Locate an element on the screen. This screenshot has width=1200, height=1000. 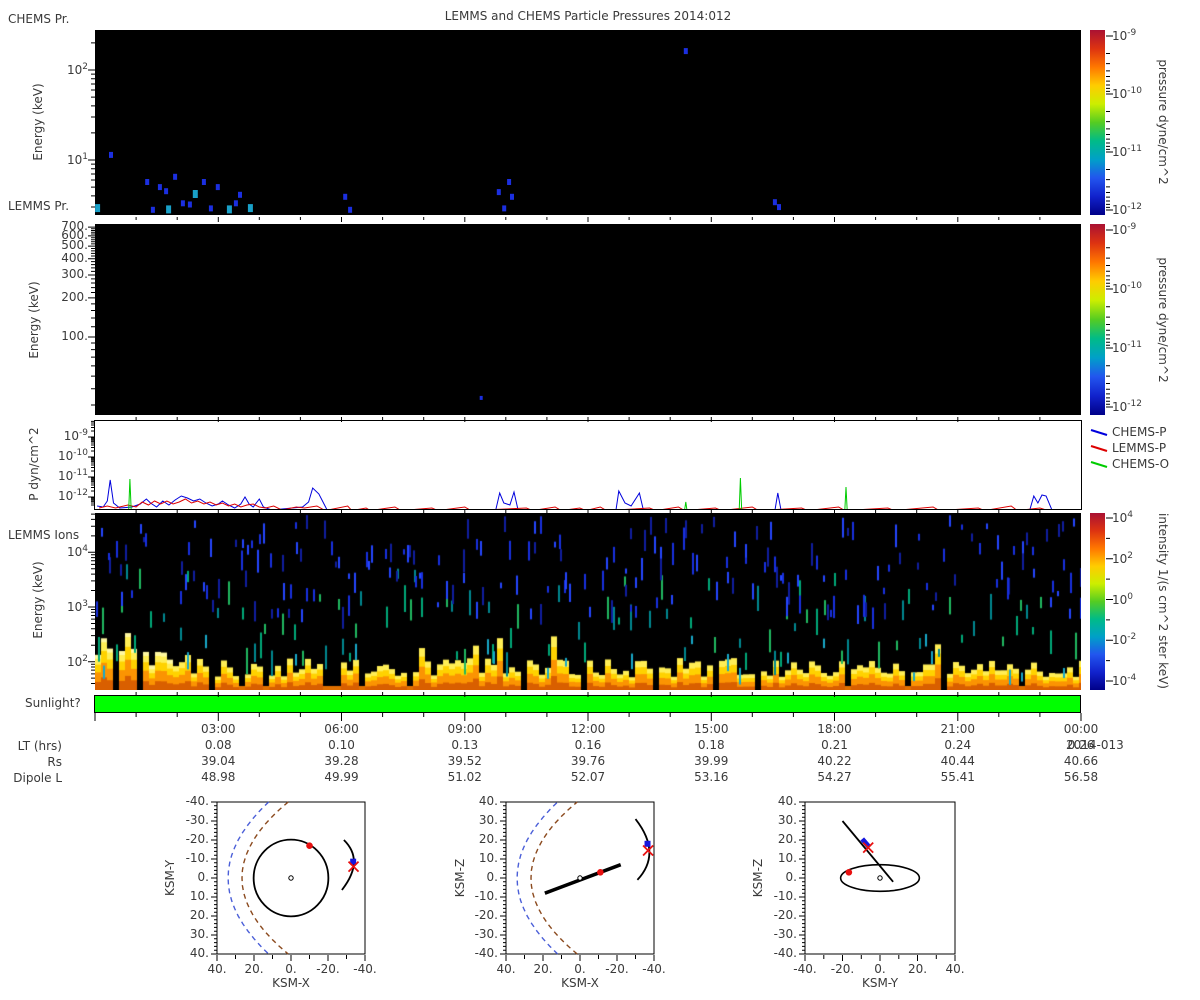
tick-label: 52.07 is located at coordinates (588, 777).